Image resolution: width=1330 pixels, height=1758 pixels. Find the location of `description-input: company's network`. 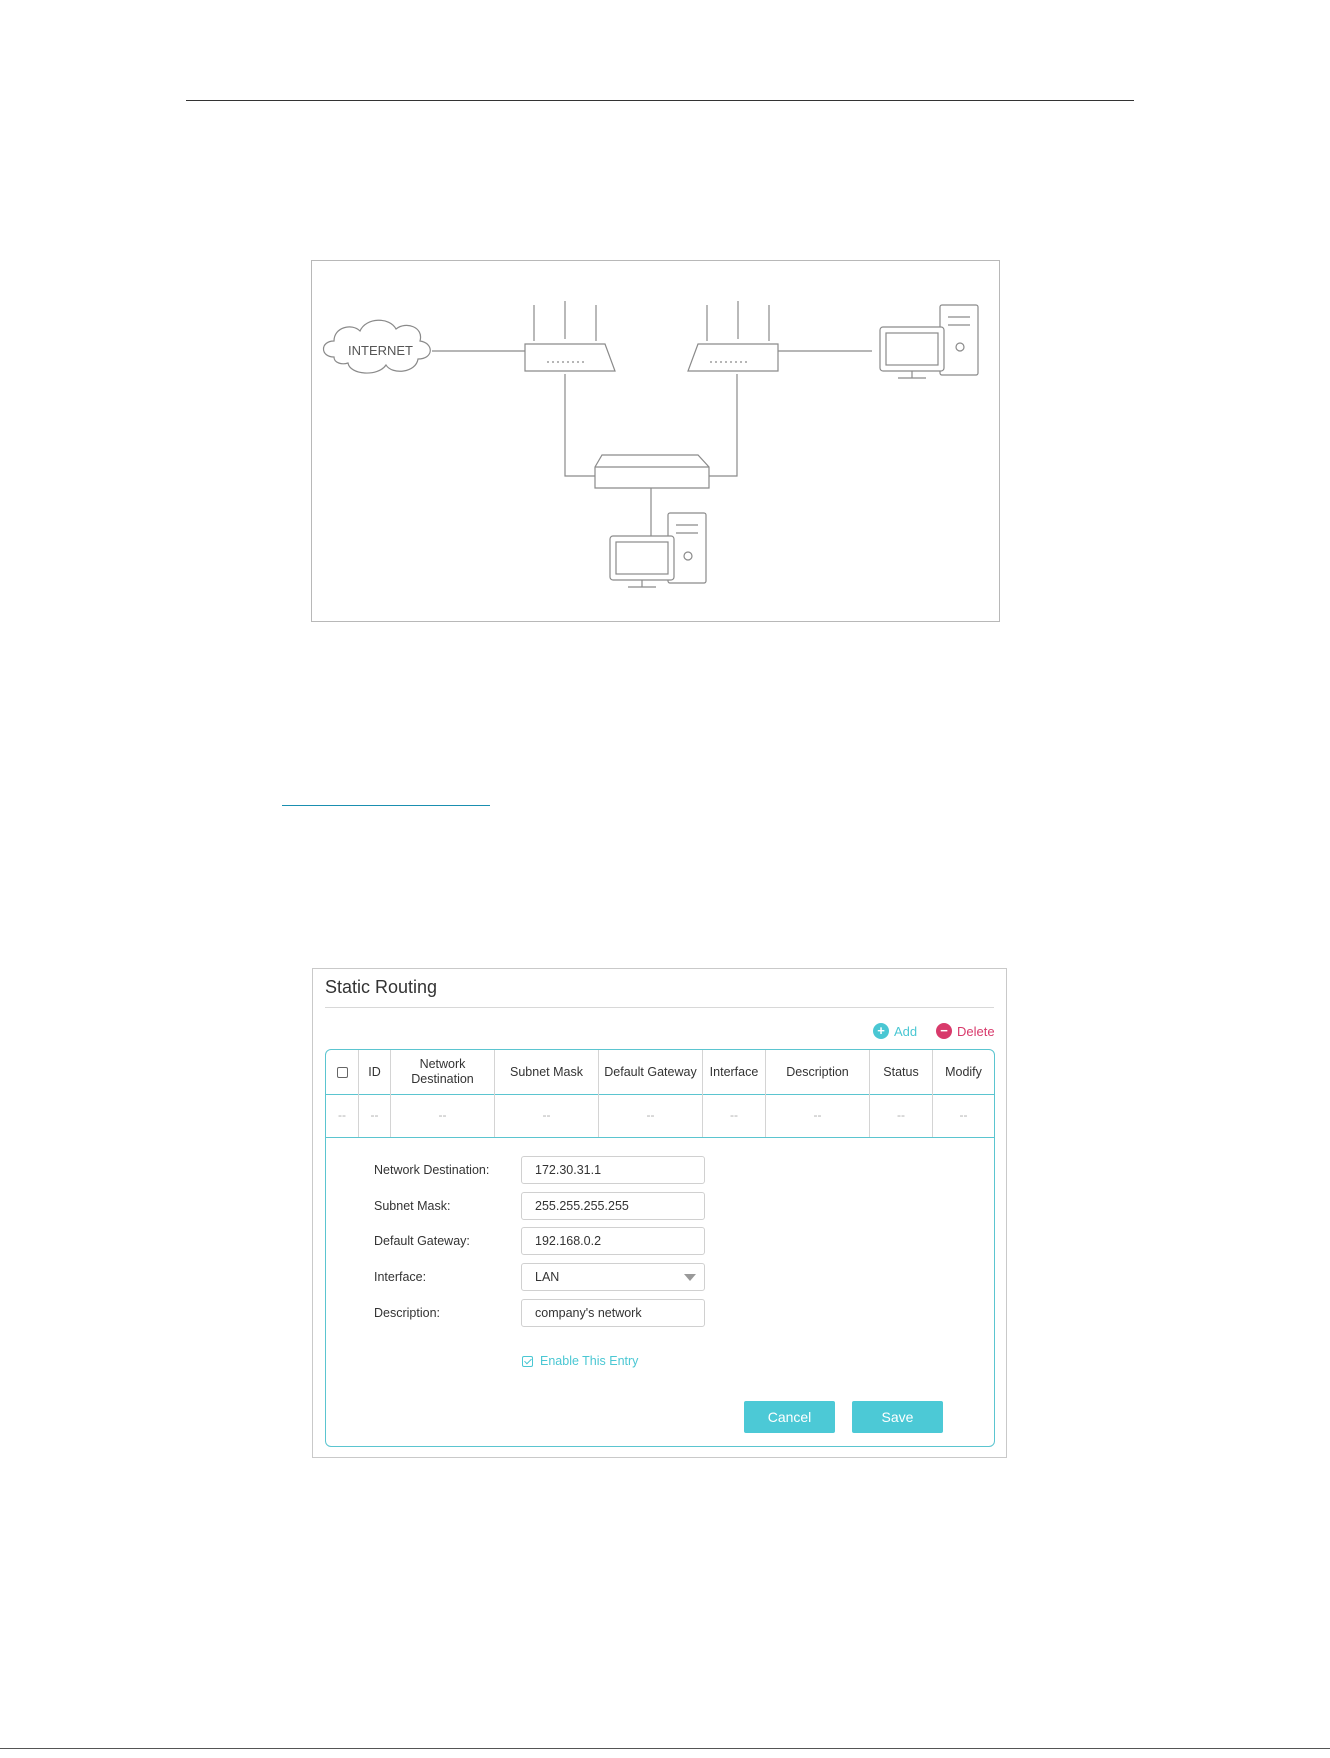

description-input: company's network is located at coordinates (613, 1313).